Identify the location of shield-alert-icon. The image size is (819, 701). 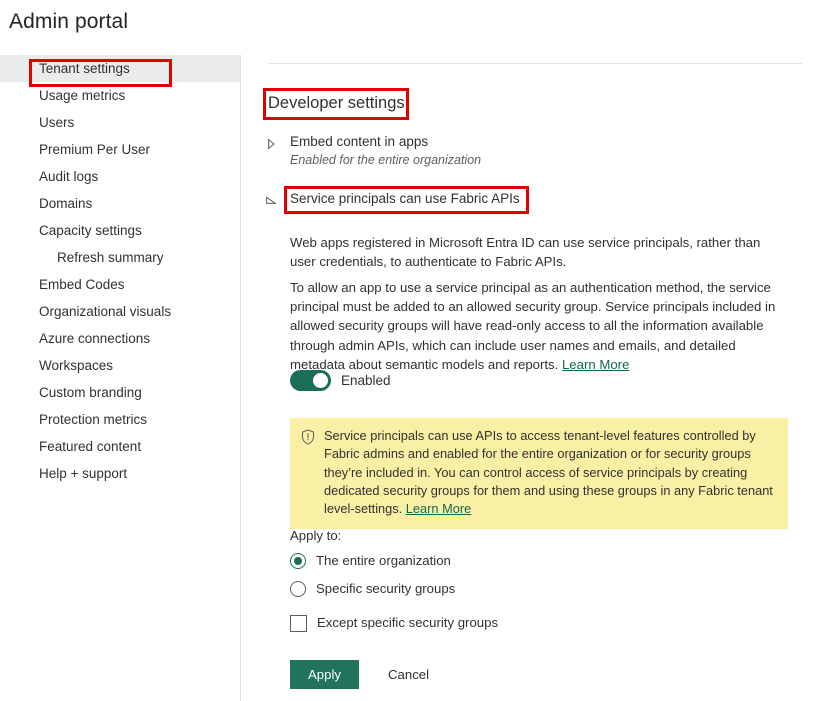
(308, 437).